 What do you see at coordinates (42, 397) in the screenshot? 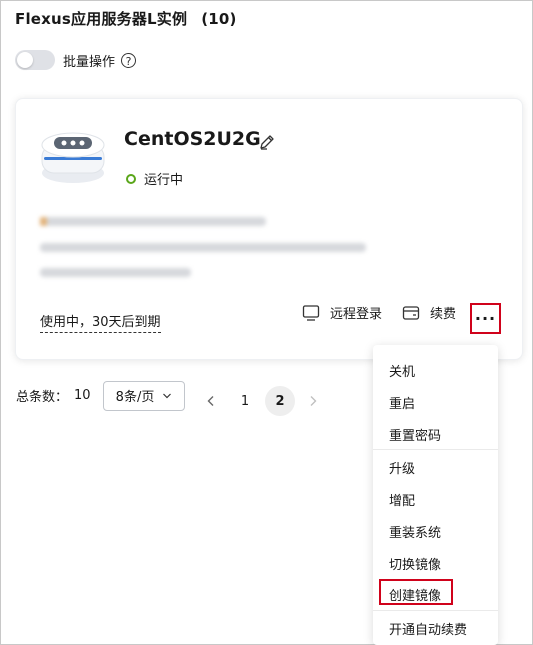
I see `total-label: 总条数：` at bounding box center [42, 397].